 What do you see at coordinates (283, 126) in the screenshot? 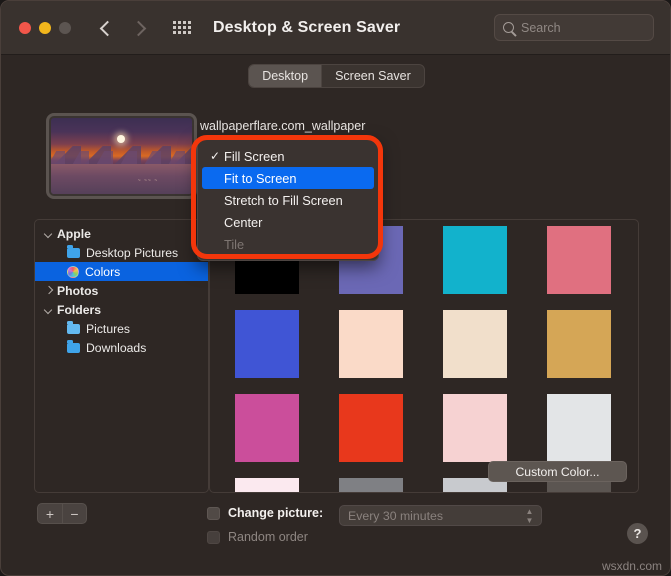
I see `wallpaper-name-label: wallpaperflare.com_wallpaper` at bounding box center [283, 126].